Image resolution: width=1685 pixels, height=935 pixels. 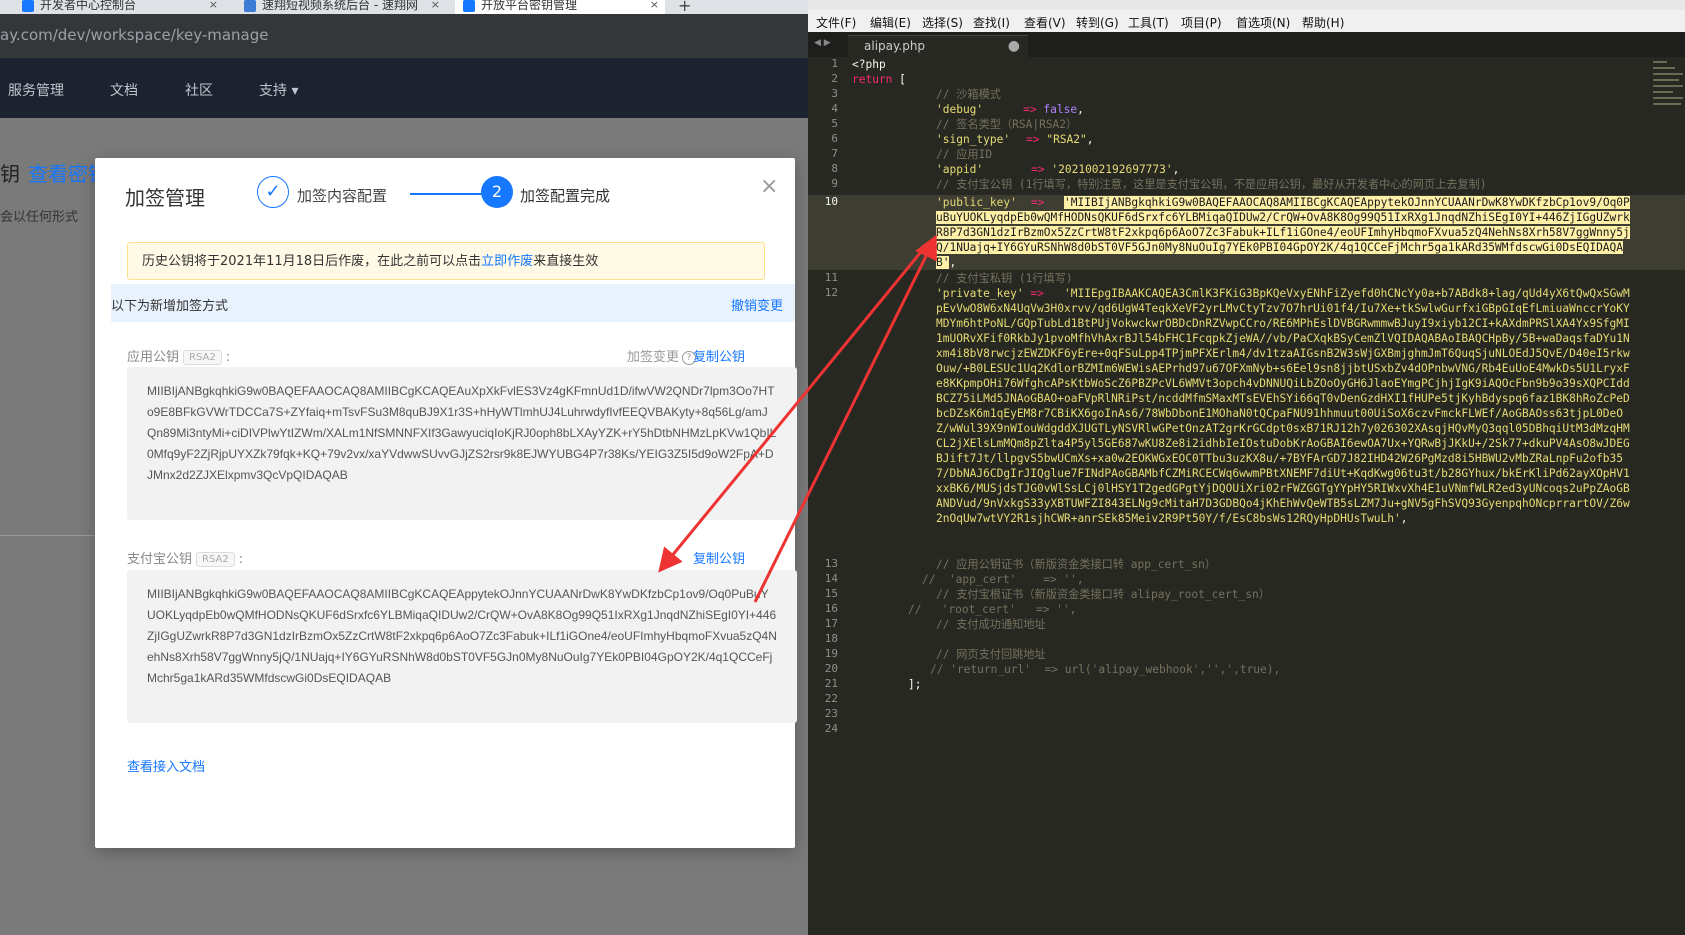 I want to click on new-tab-button: +, so click(x=684, y=7).